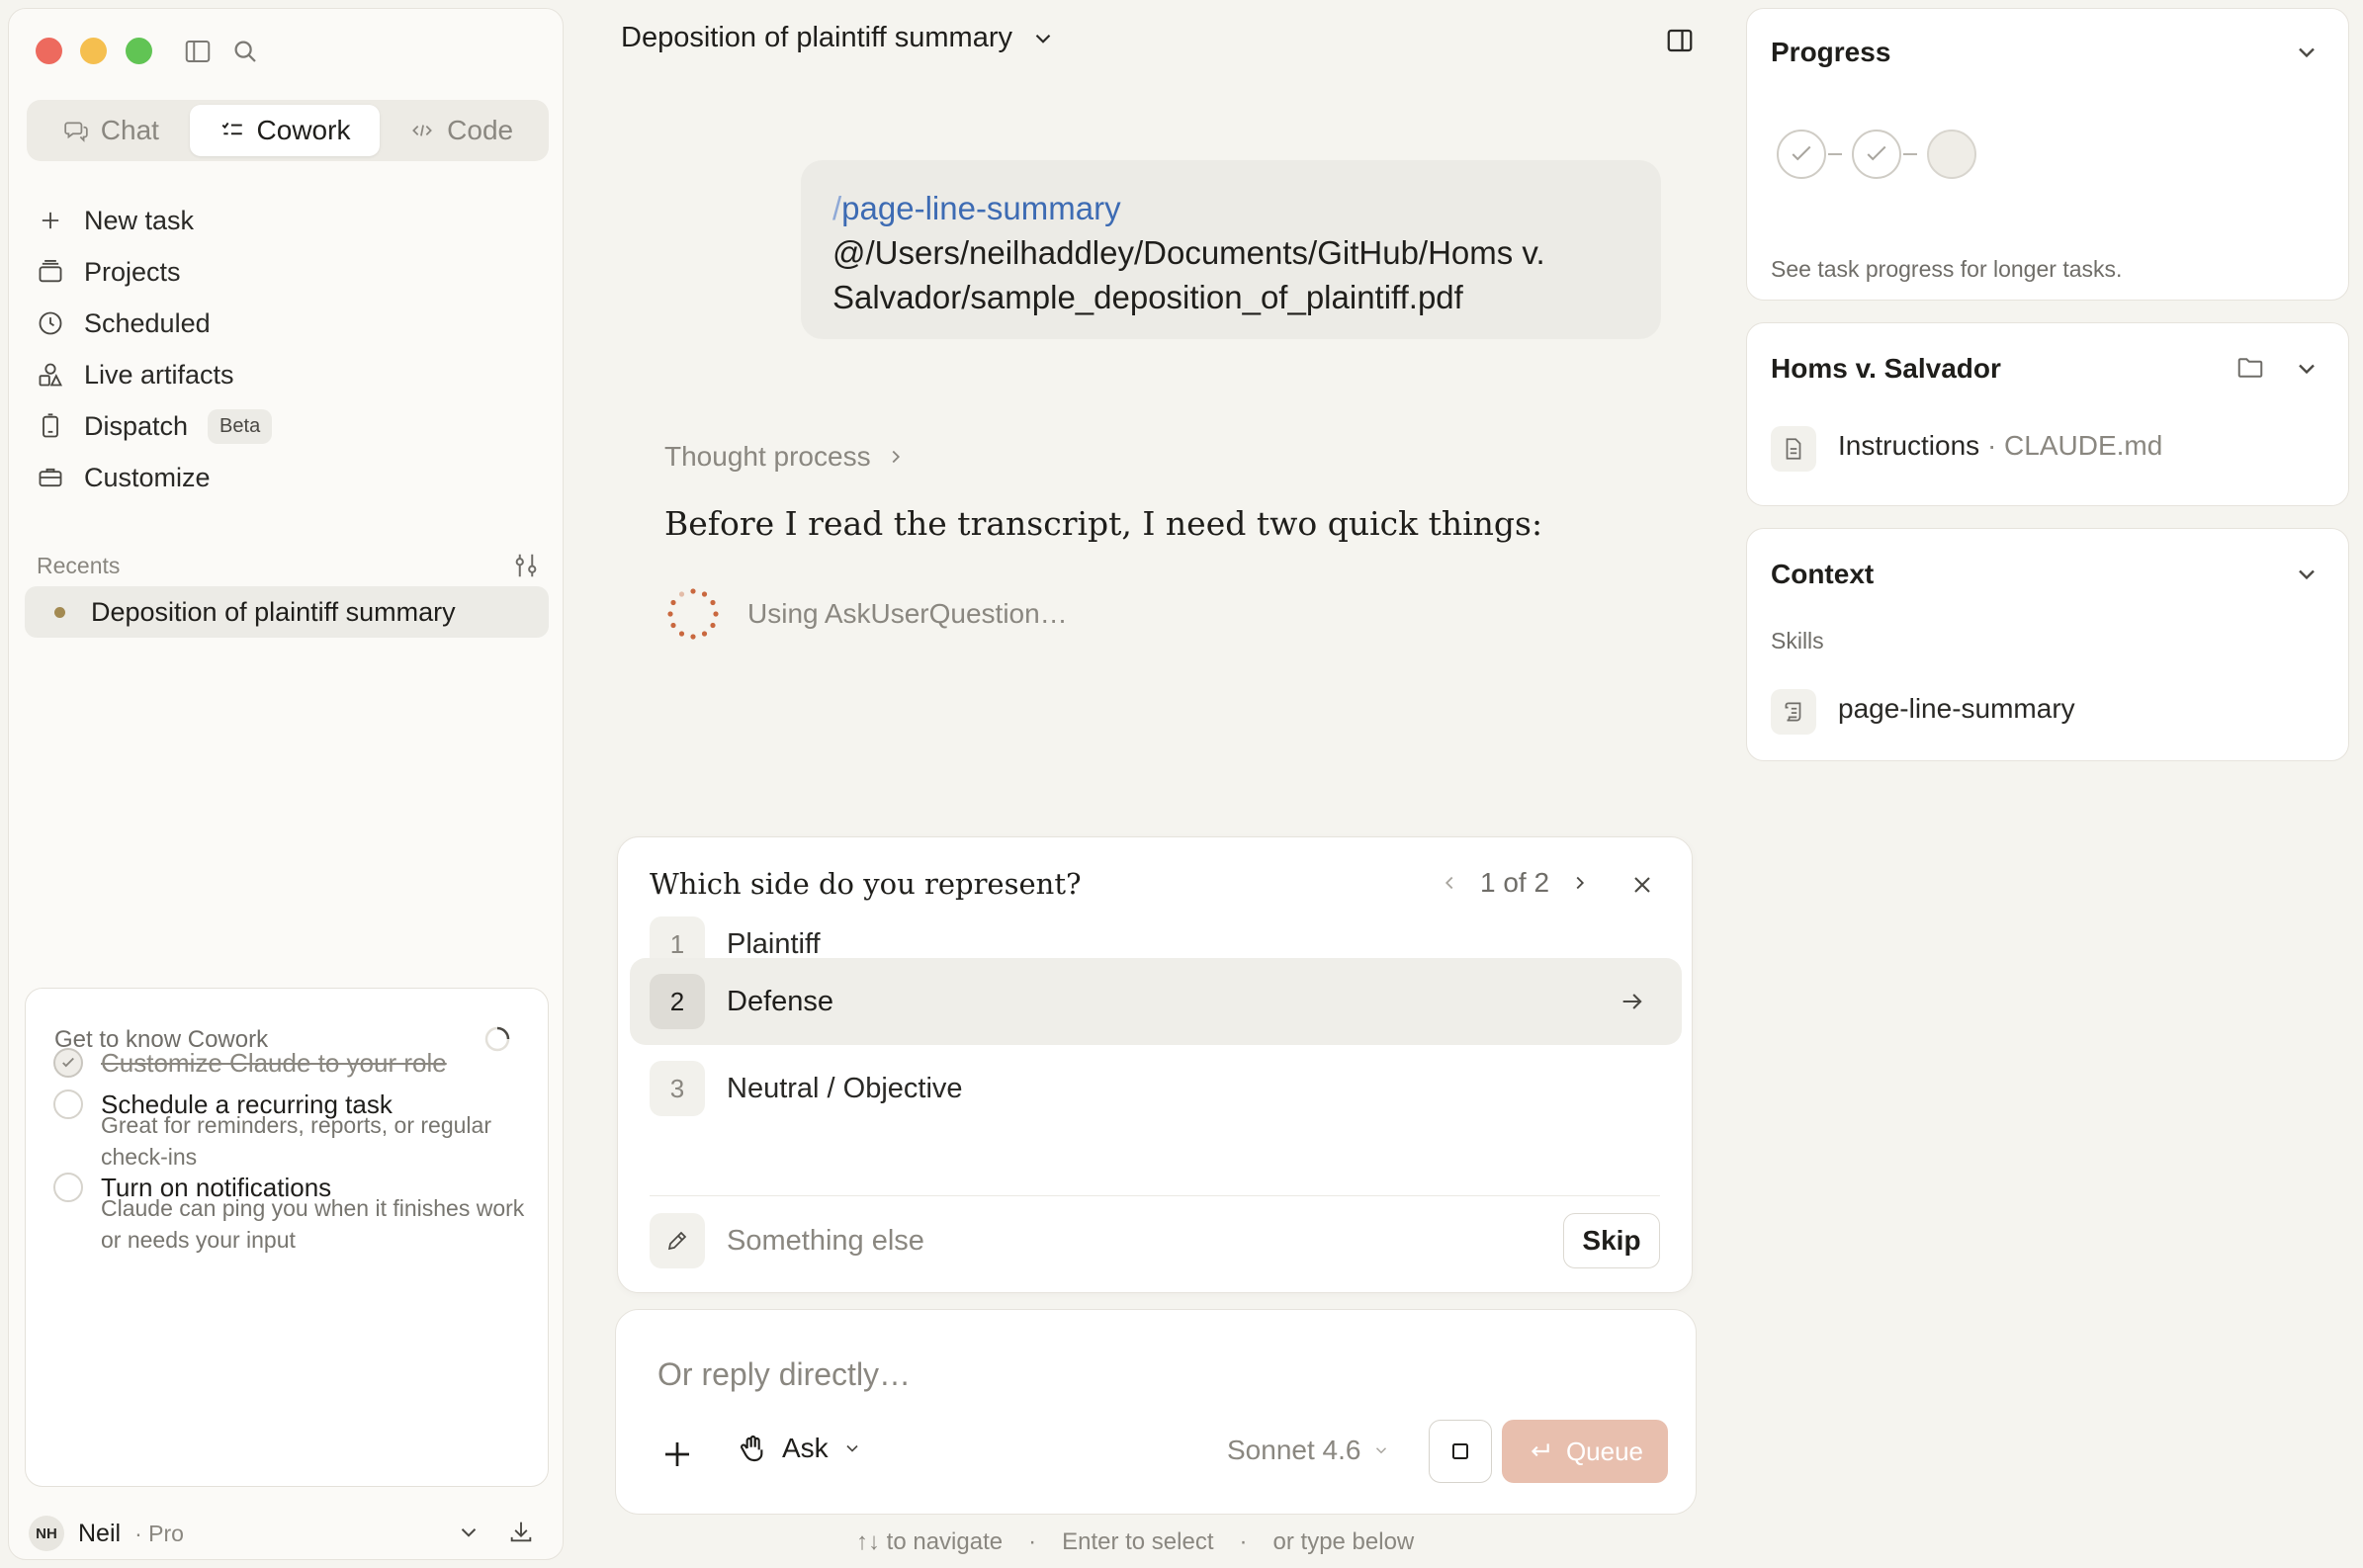  What do you see at coordinates (76, 132) in the screenshot?
I see `chat-bubbles-icon` at bounding box center [76, 132].